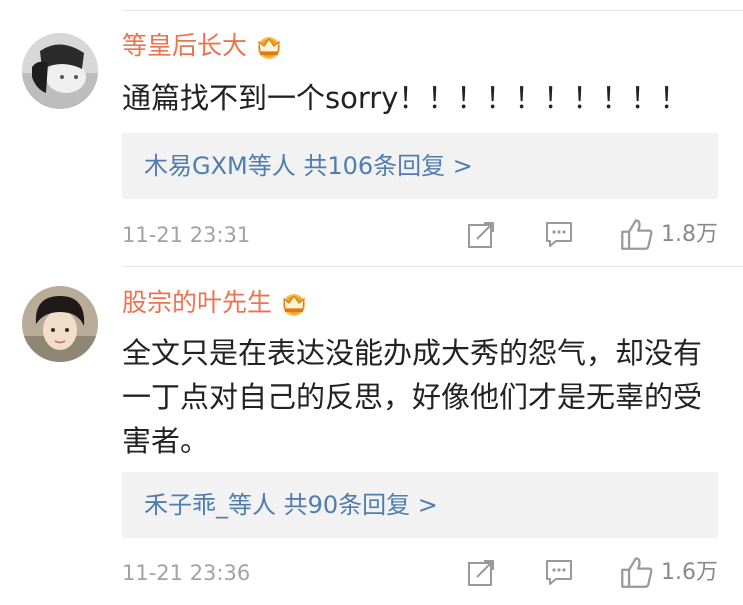 The image size is (743, 605). Describe the element at coordinates (186, 573) in the screenshot. I see `timestamp: 11-21 23:36` at that location.